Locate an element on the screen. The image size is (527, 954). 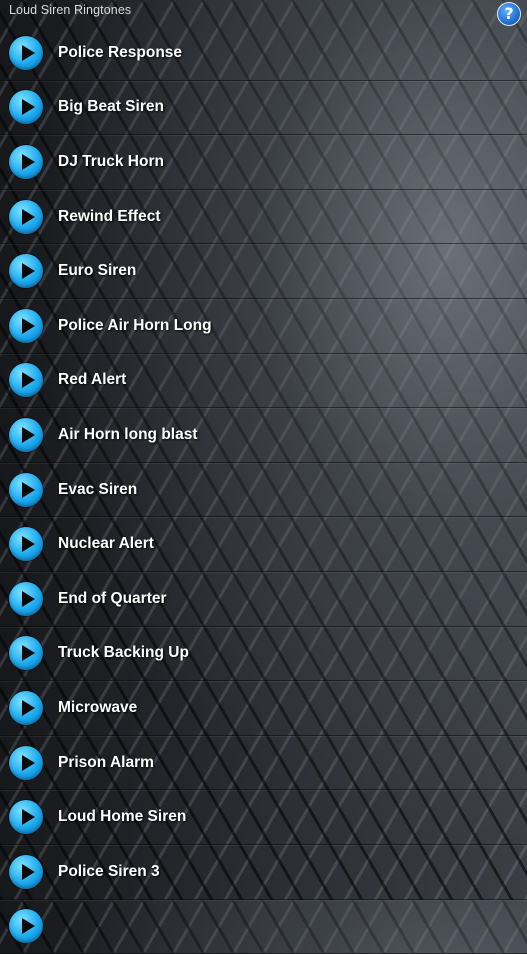
ringtone-label: Nuclear Alert is located at coordinates (106, 544).